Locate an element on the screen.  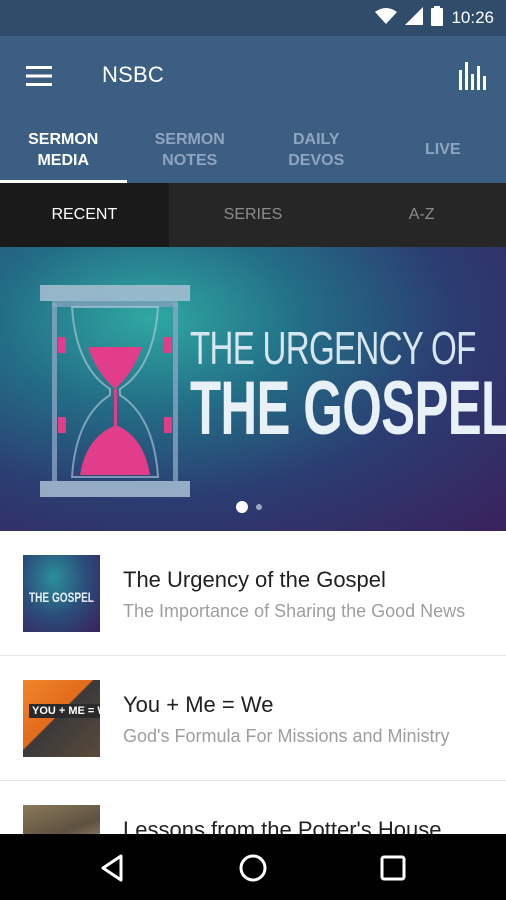
sermon-subtitle: The Importance of Sharing the Good News is located at coordinates (294, 611).